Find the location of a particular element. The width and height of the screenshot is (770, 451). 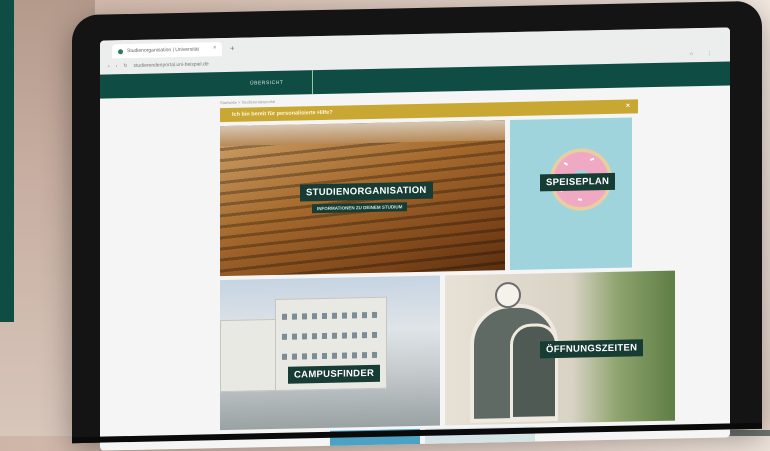

nav-divider is located at coordinates (312, 82).